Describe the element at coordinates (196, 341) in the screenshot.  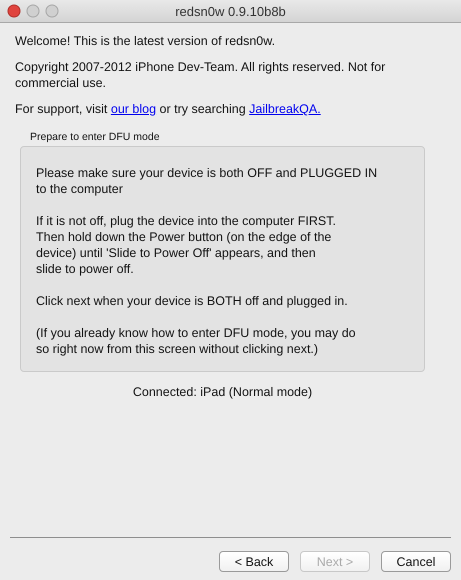
I see `instruction-text: (If you already know how to enter DFU mode, you may do so right now from this screen without clicking next.)` at that location.